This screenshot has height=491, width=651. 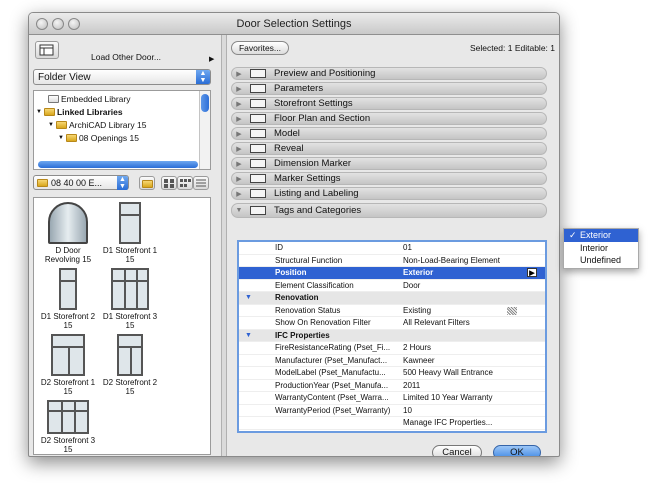 What do you see at coordinates (392, 286) in the screenshot?
I see `table-row: Element Classification Door` at bounding box center [392, 286].